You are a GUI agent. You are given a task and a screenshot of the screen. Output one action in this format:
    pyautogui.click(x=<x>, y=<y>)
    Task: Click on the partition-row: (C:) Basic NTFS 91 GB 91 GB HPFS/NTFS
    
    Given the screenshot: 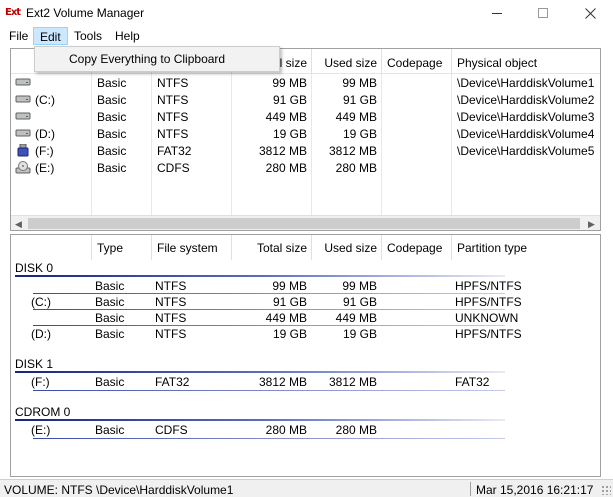 What is the action you would take?
    pyautogui.click(x=305, y=301)
    